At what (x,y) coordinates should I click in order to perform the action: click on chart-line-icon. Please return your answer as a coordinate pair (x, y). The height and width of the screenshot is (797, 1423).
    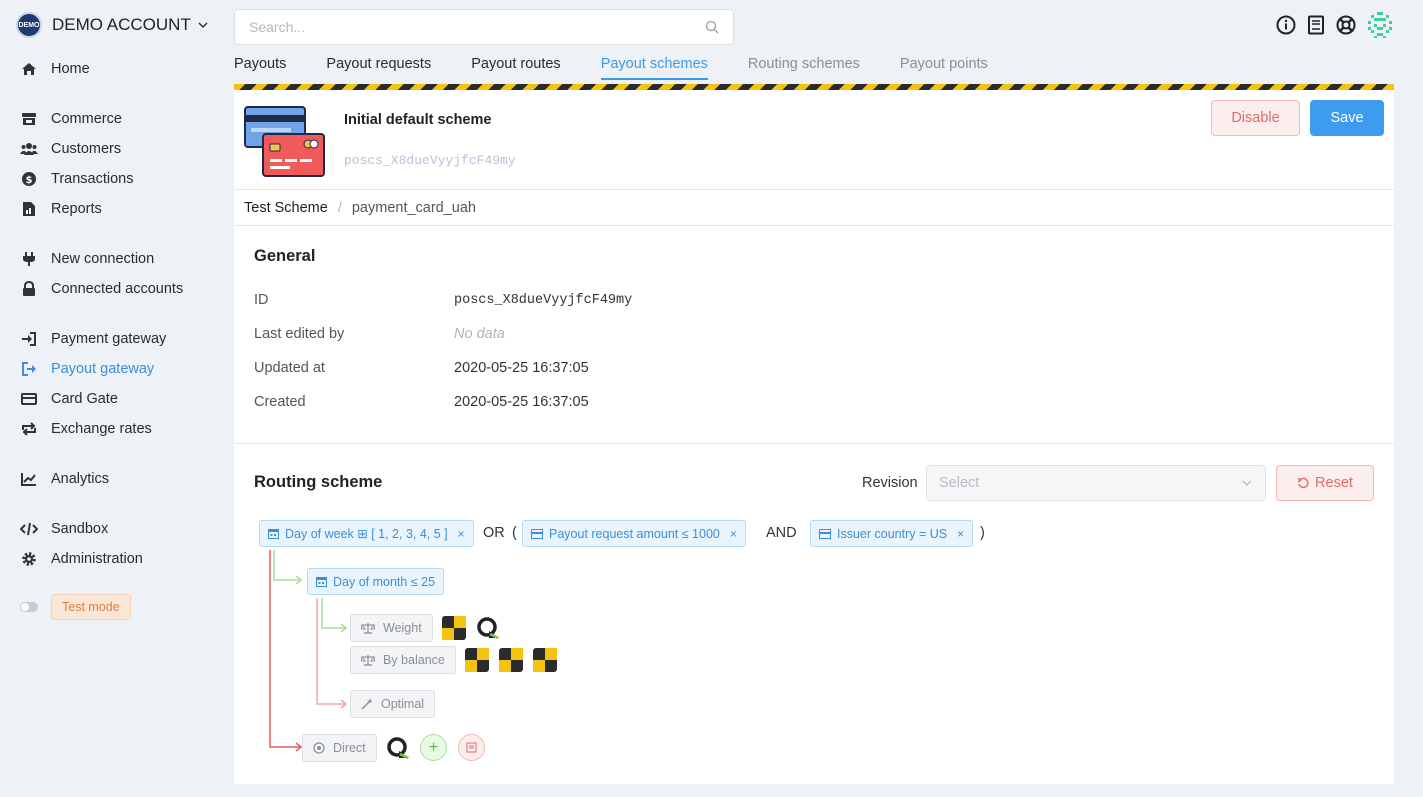
    Looking at the image, I should click on (29, 479).